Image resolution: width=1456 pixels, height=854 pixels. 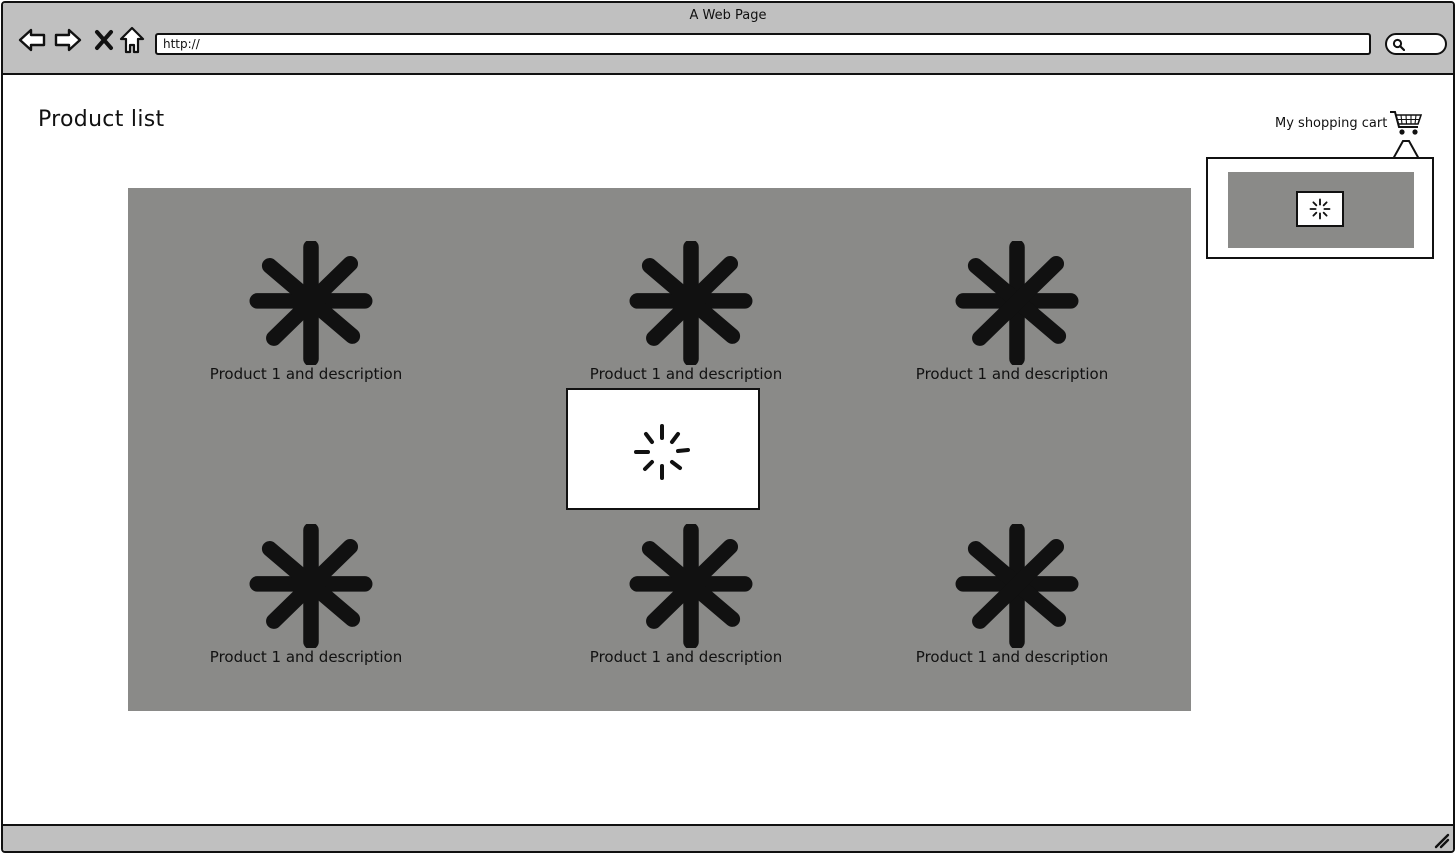 What do you see at coordinates (1406, 123) in the screenshot?
I see `shopping-cart-icon` at bounding box center [1406, 123].